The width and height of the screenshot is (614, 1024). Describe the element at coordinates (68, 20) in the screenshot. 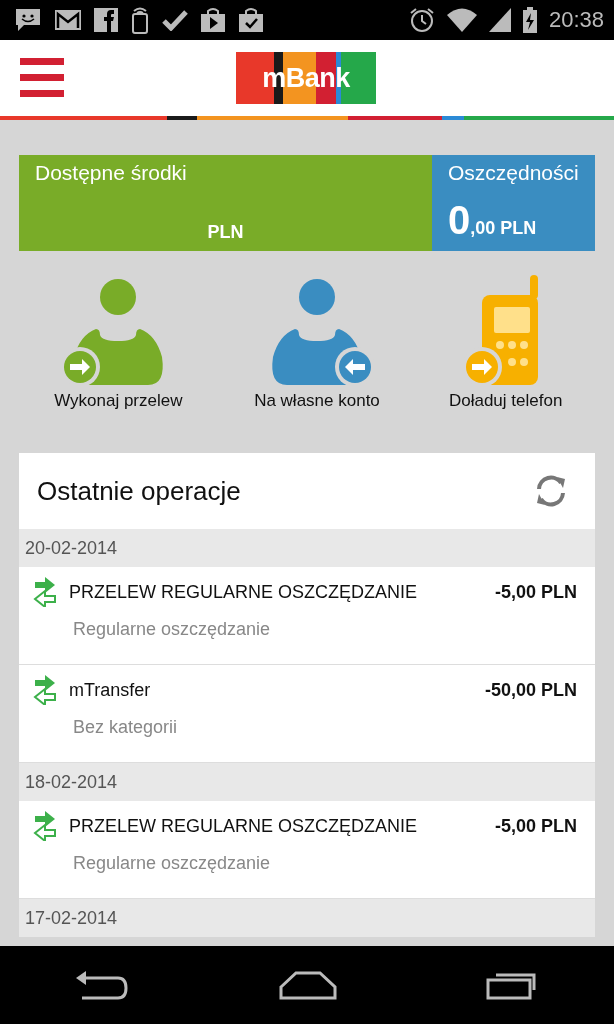

I see `mail-icon` at that location.